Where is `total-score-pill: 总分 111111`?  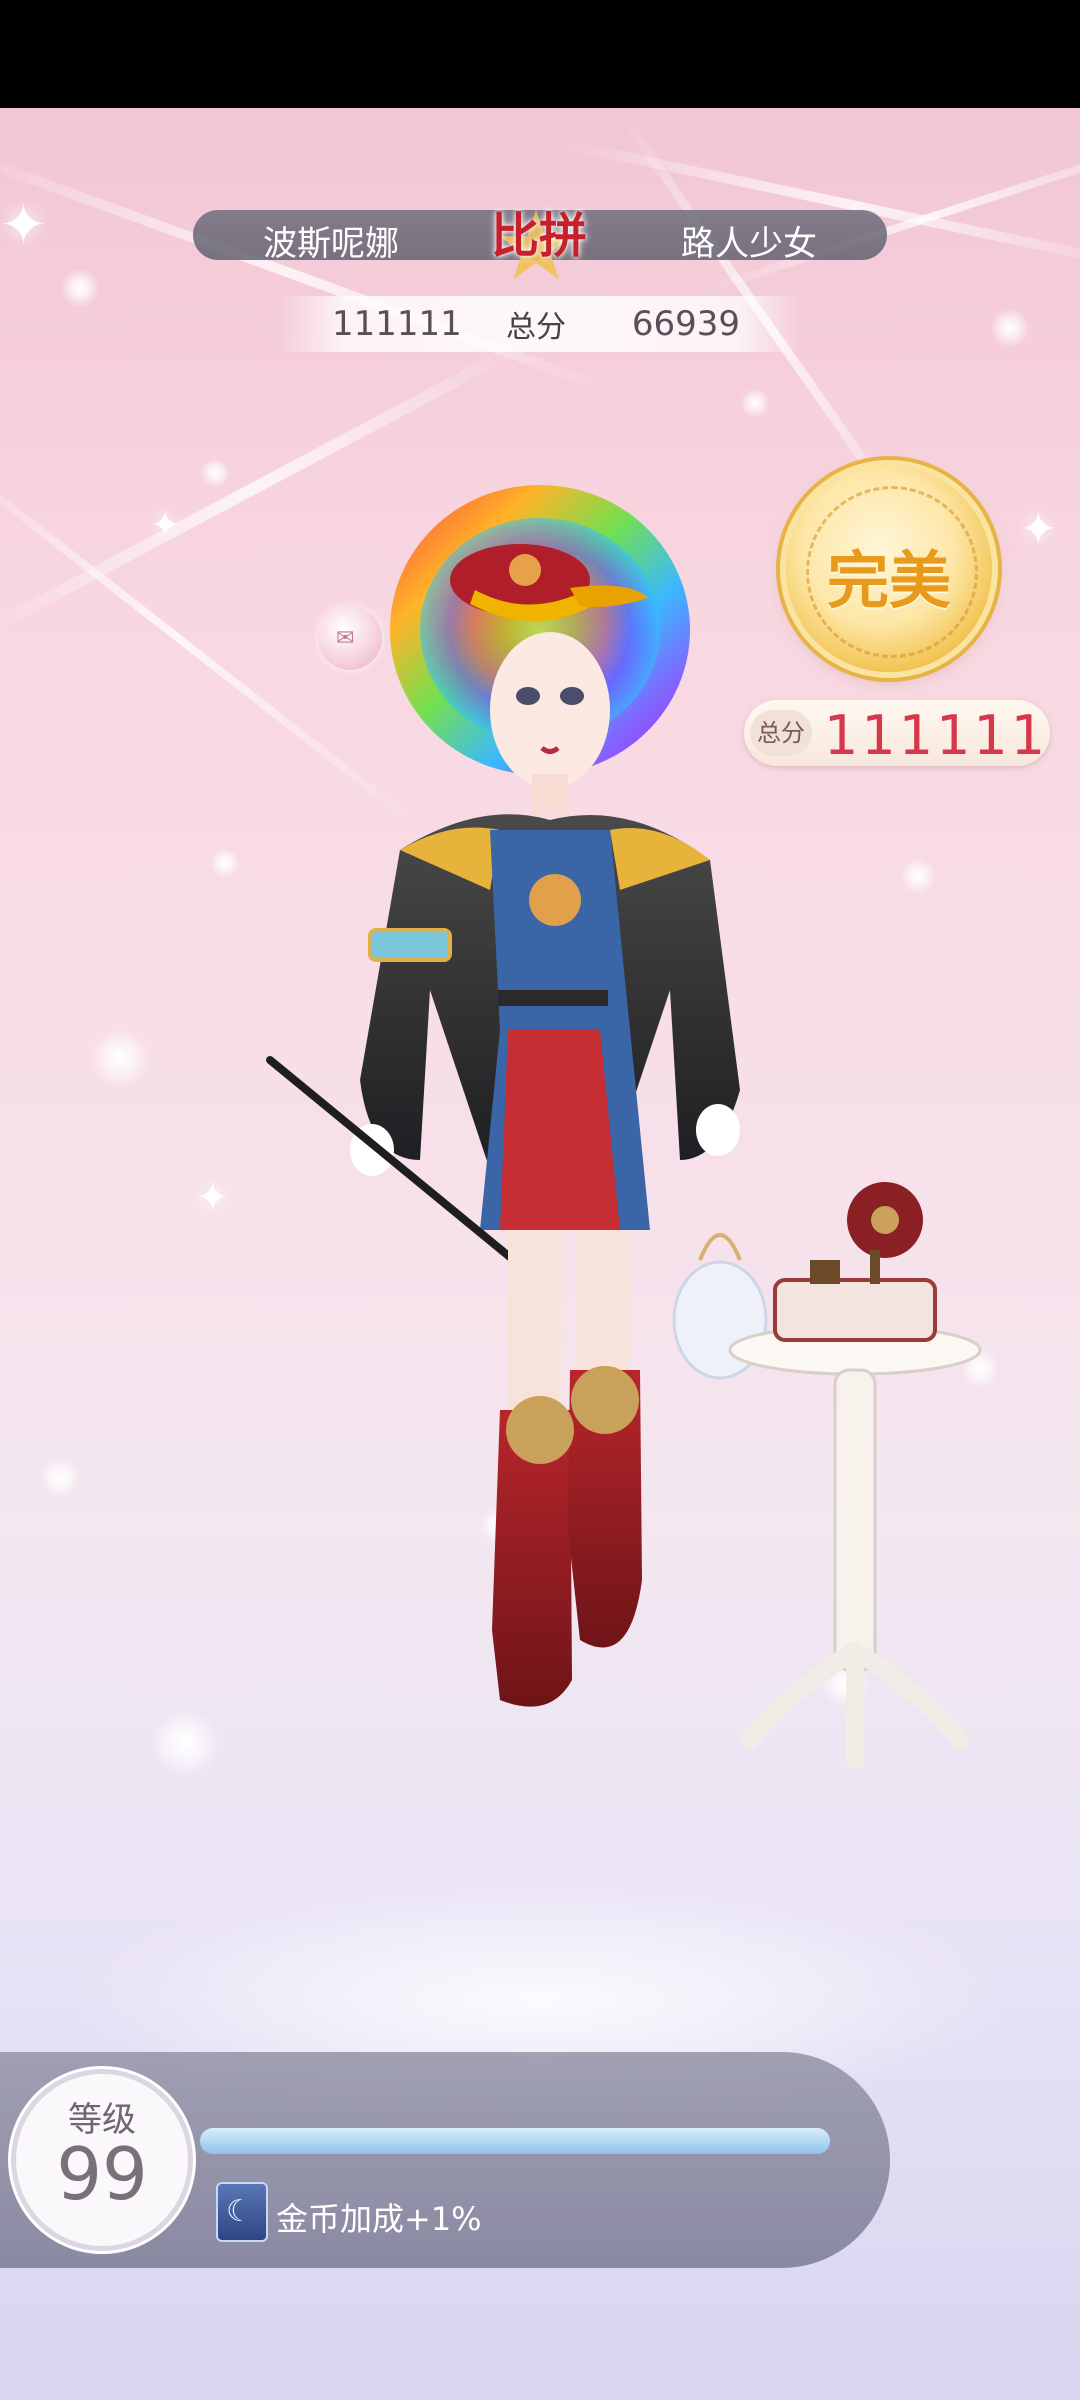
total-score-pill: 总分 111111 is located at coordinates (897, 733).